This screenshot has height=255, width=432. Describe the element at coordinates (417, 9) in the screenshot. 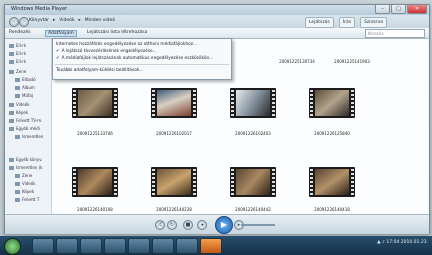

I see `close-button: ✕` at that location.